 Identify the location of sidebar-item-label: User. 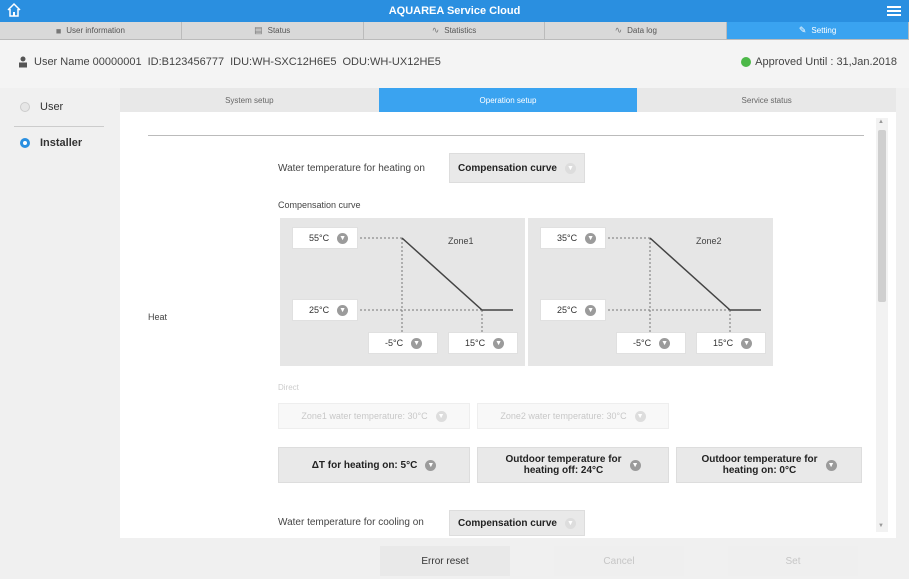
(52, 107).